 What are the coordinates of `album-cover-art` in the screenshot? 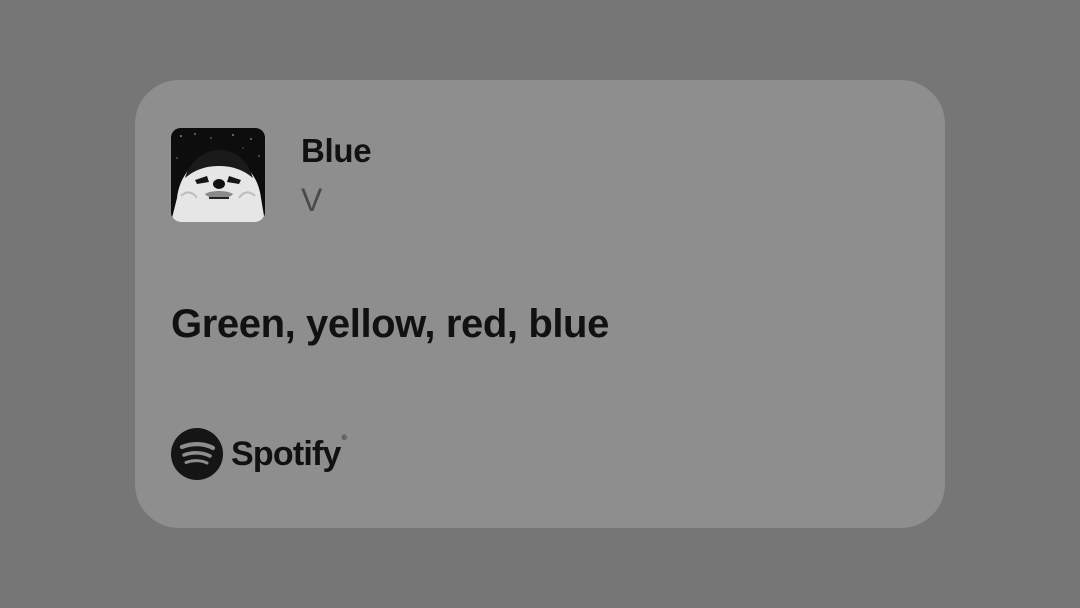 It's located at (218, 175).